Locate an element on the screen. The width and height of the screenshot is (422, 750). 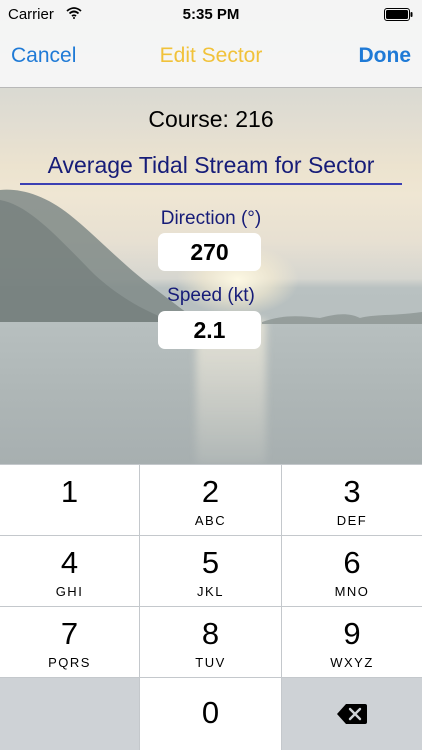
key-7: 7 PQRS is located at coordinates (69, 642).